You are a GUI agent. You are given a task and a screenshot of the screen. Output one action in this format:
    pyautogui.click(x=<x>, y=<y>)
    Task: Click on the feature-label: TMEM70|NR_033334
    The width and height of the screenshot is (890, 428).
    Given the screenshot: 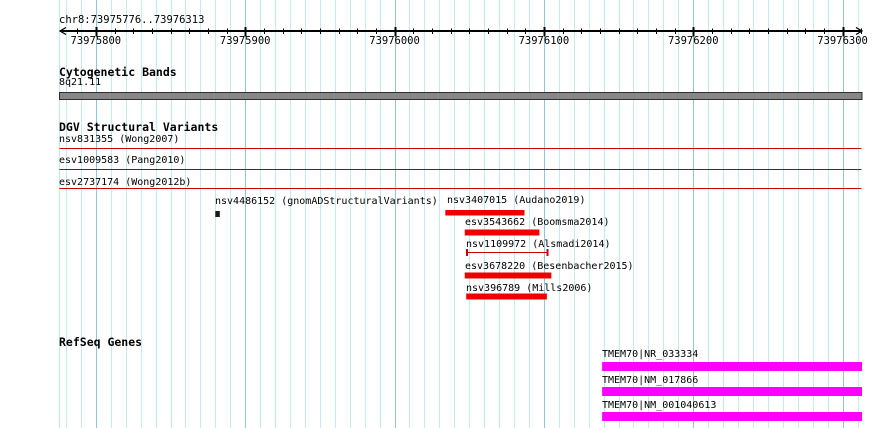 What is the action you would take?
    pyautogui.click(x=650, y=355)
    